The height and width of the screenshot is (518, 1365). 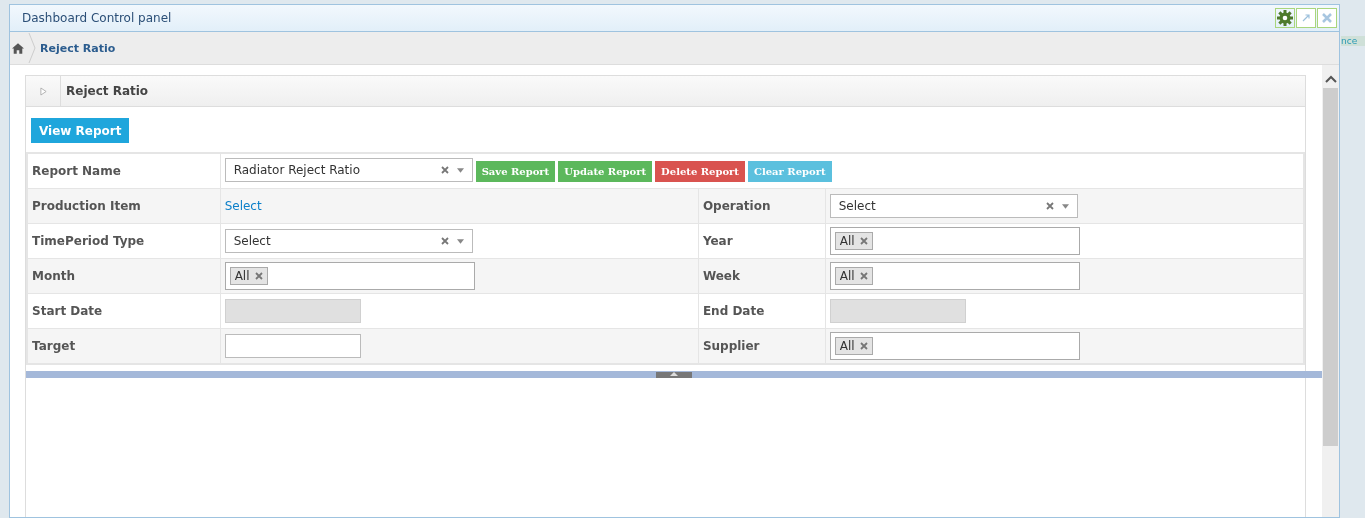 What do you see at coordinates (97, 18) in the screenshot?
I see `window-title: Dashboard Control panel` at bounding box center [97, 18].